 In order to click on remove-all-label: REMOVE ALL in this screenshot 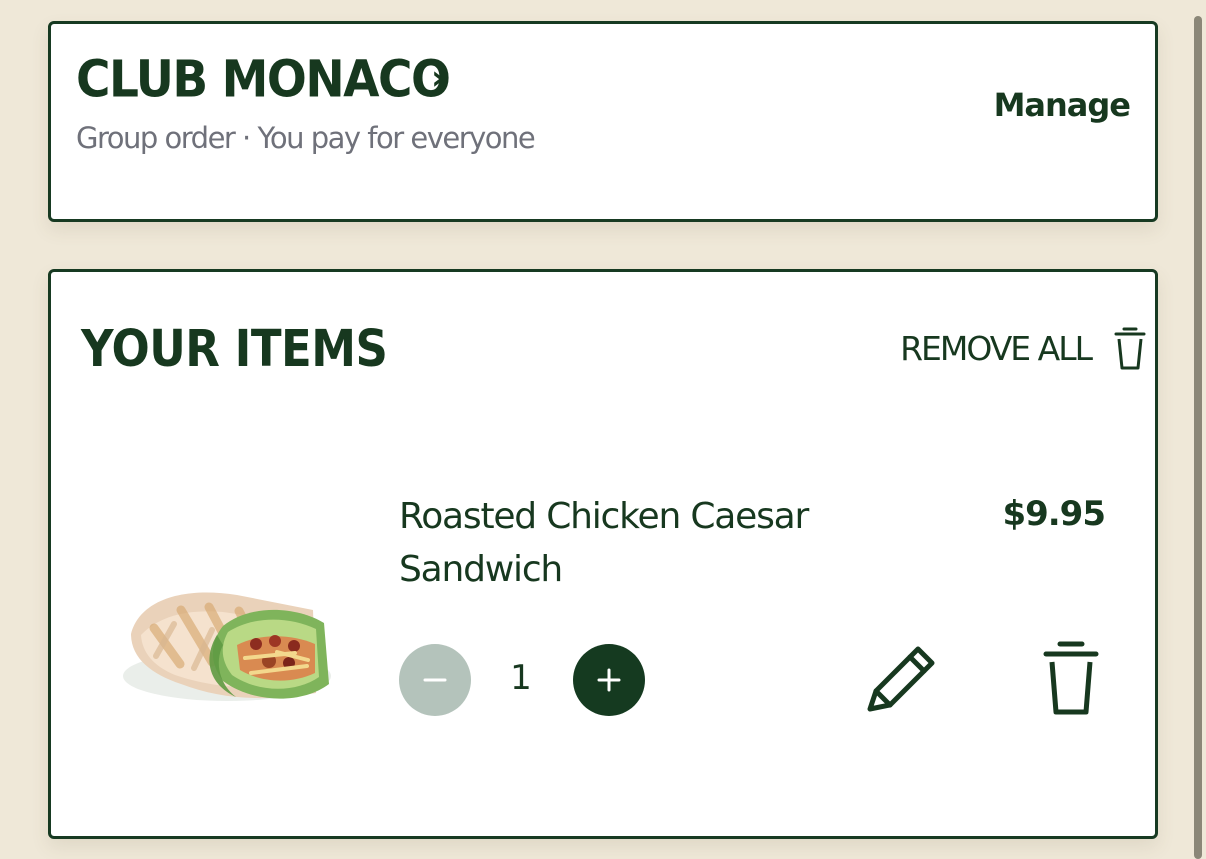, I will do `click(996, 348)`.